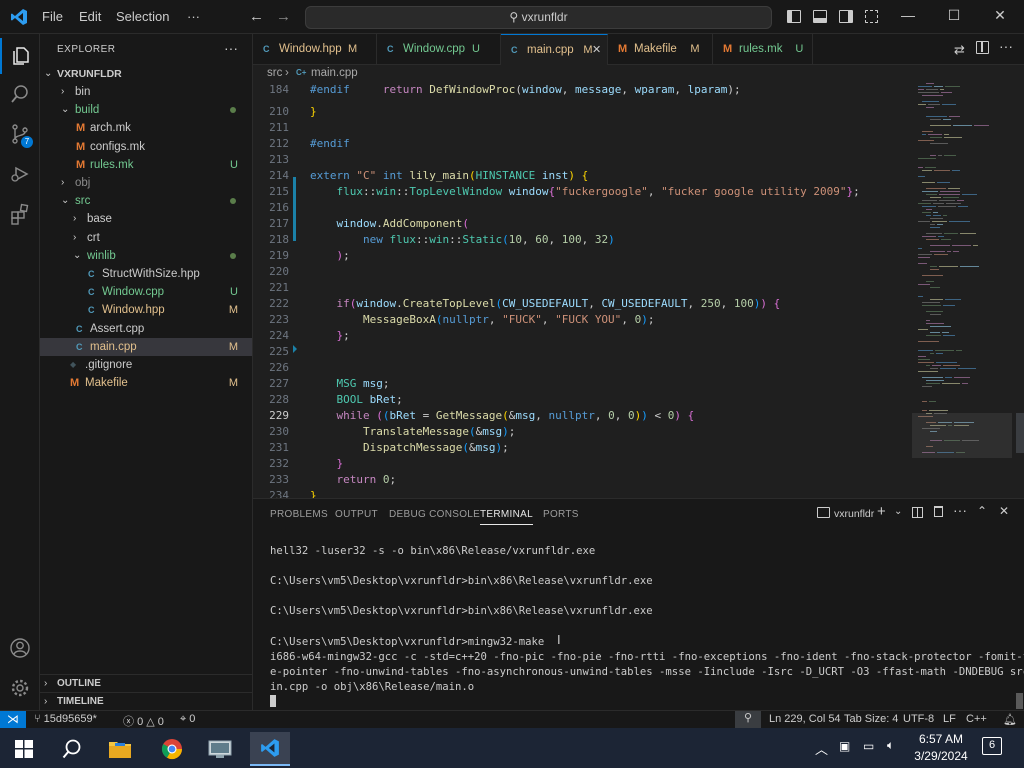 The height and width of the screenshot is (768, 1024). What do you see at coordinates (1010, 719) in the screenshot?
I see `notifications-bell-icon: 🔔︎` at bounding box center [1010, 719].